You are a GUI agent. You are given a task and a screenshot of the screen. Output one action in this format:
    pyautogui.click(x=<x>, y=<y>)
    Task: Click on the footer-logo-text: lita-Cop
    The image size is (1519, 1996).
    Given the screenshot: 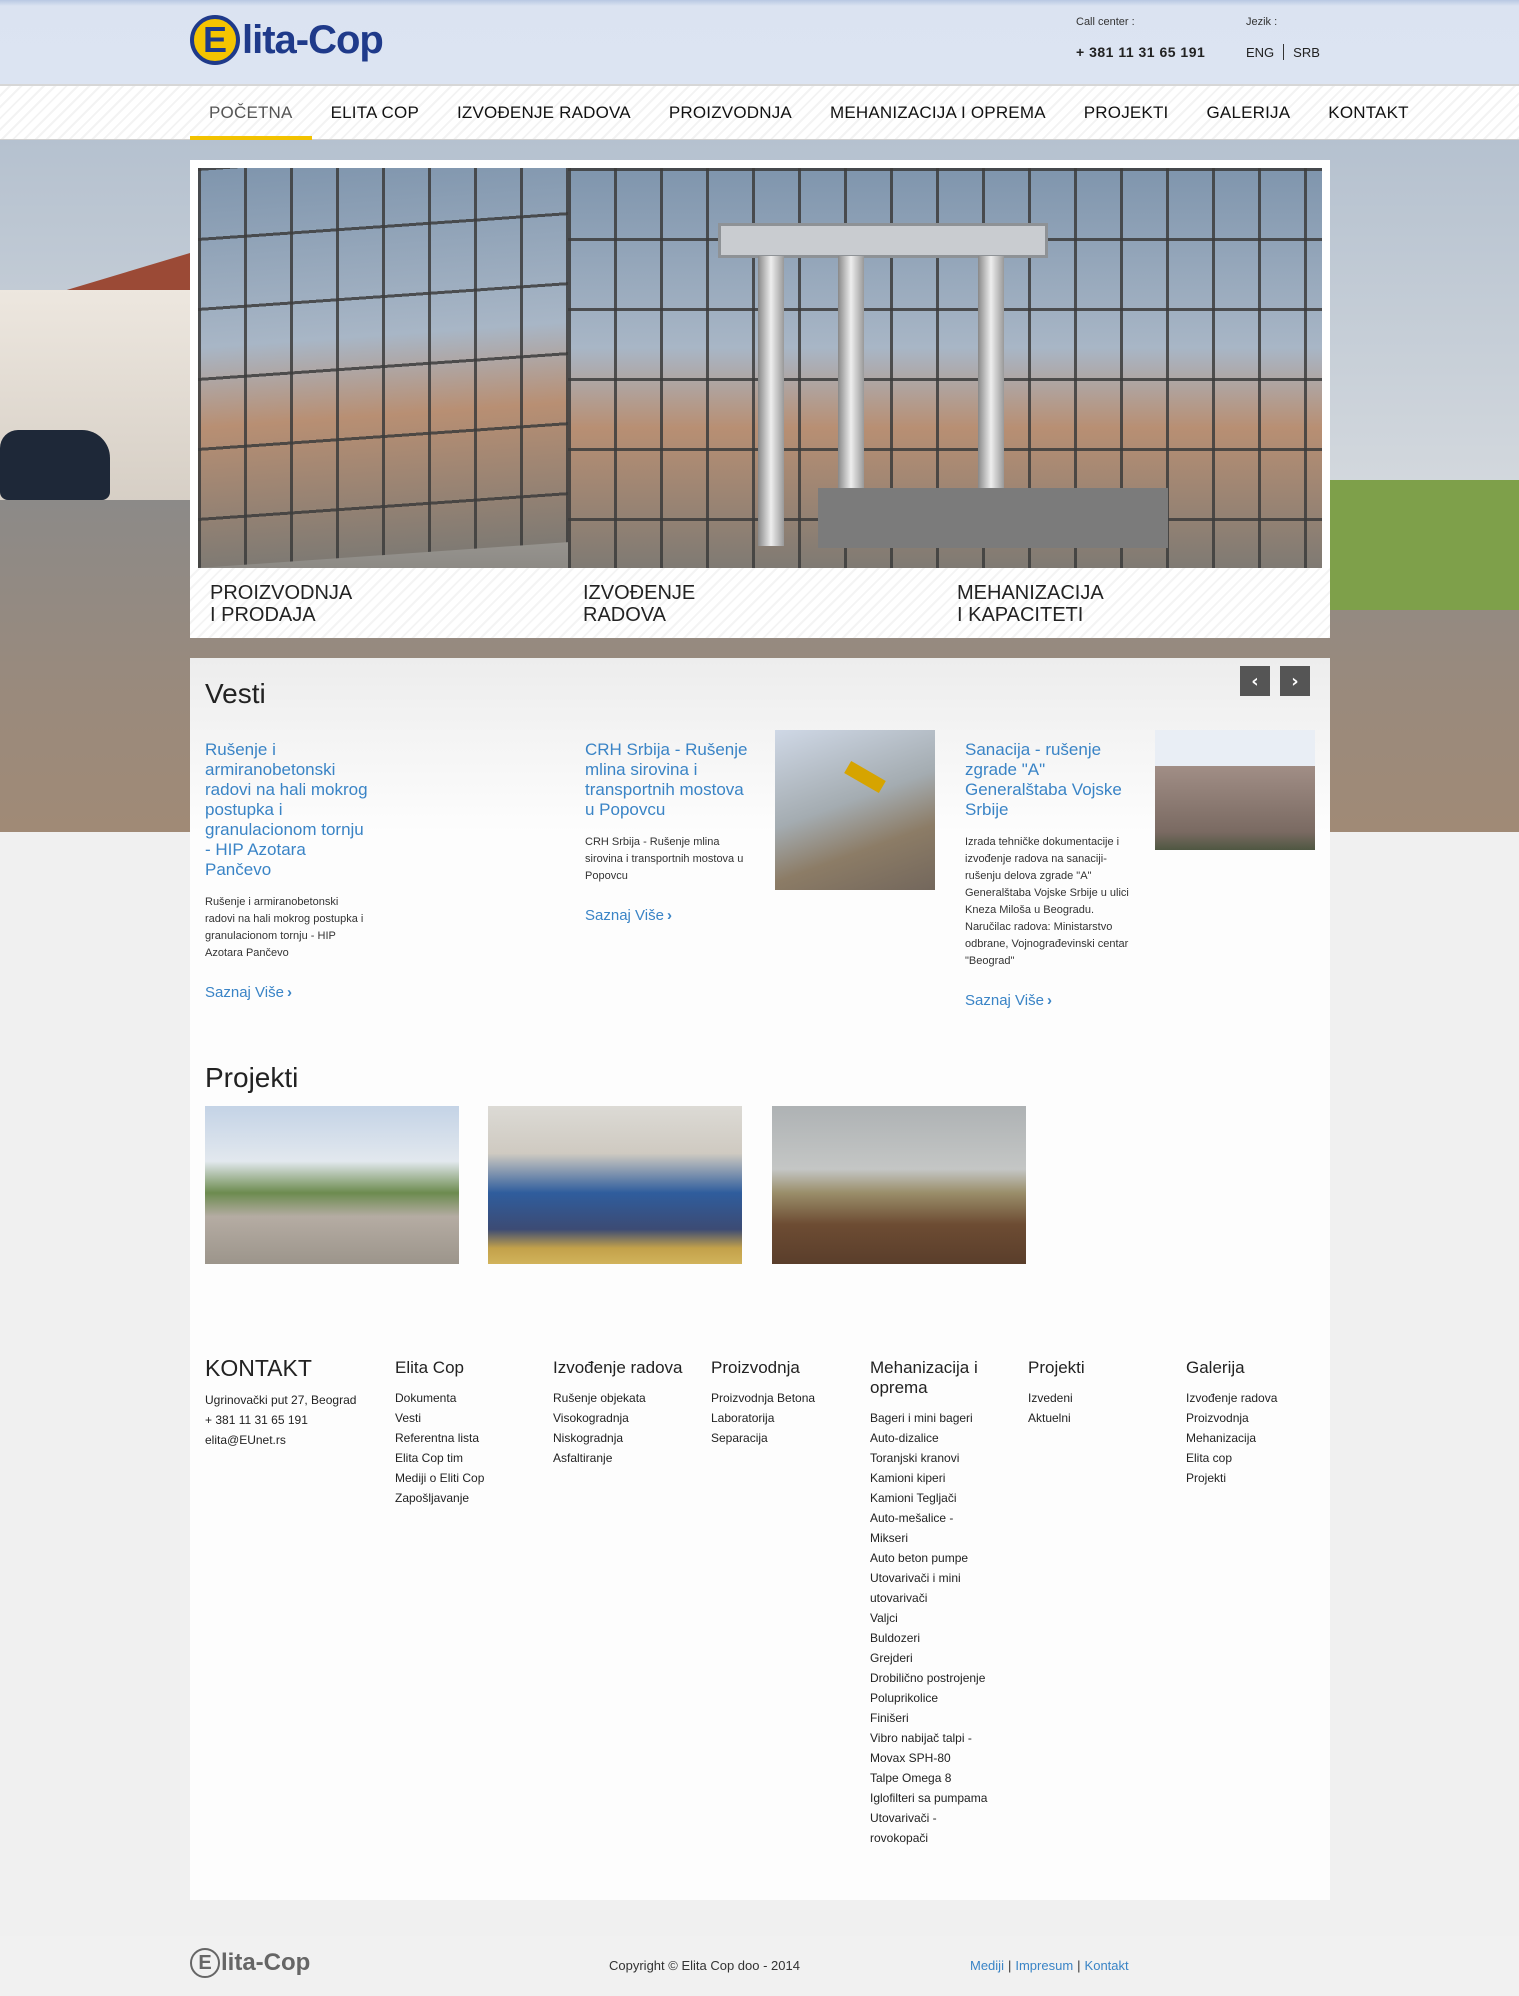 What is the action you would take?
    pyautogui.click(x=266, y=1962)
    